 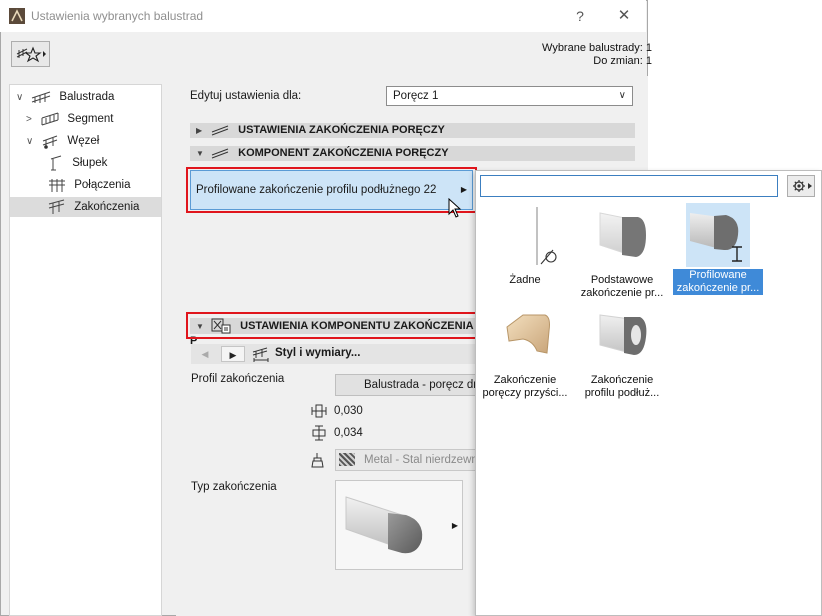 I want to click on ending-type-preview: ▶, so click(x=399, y=525).